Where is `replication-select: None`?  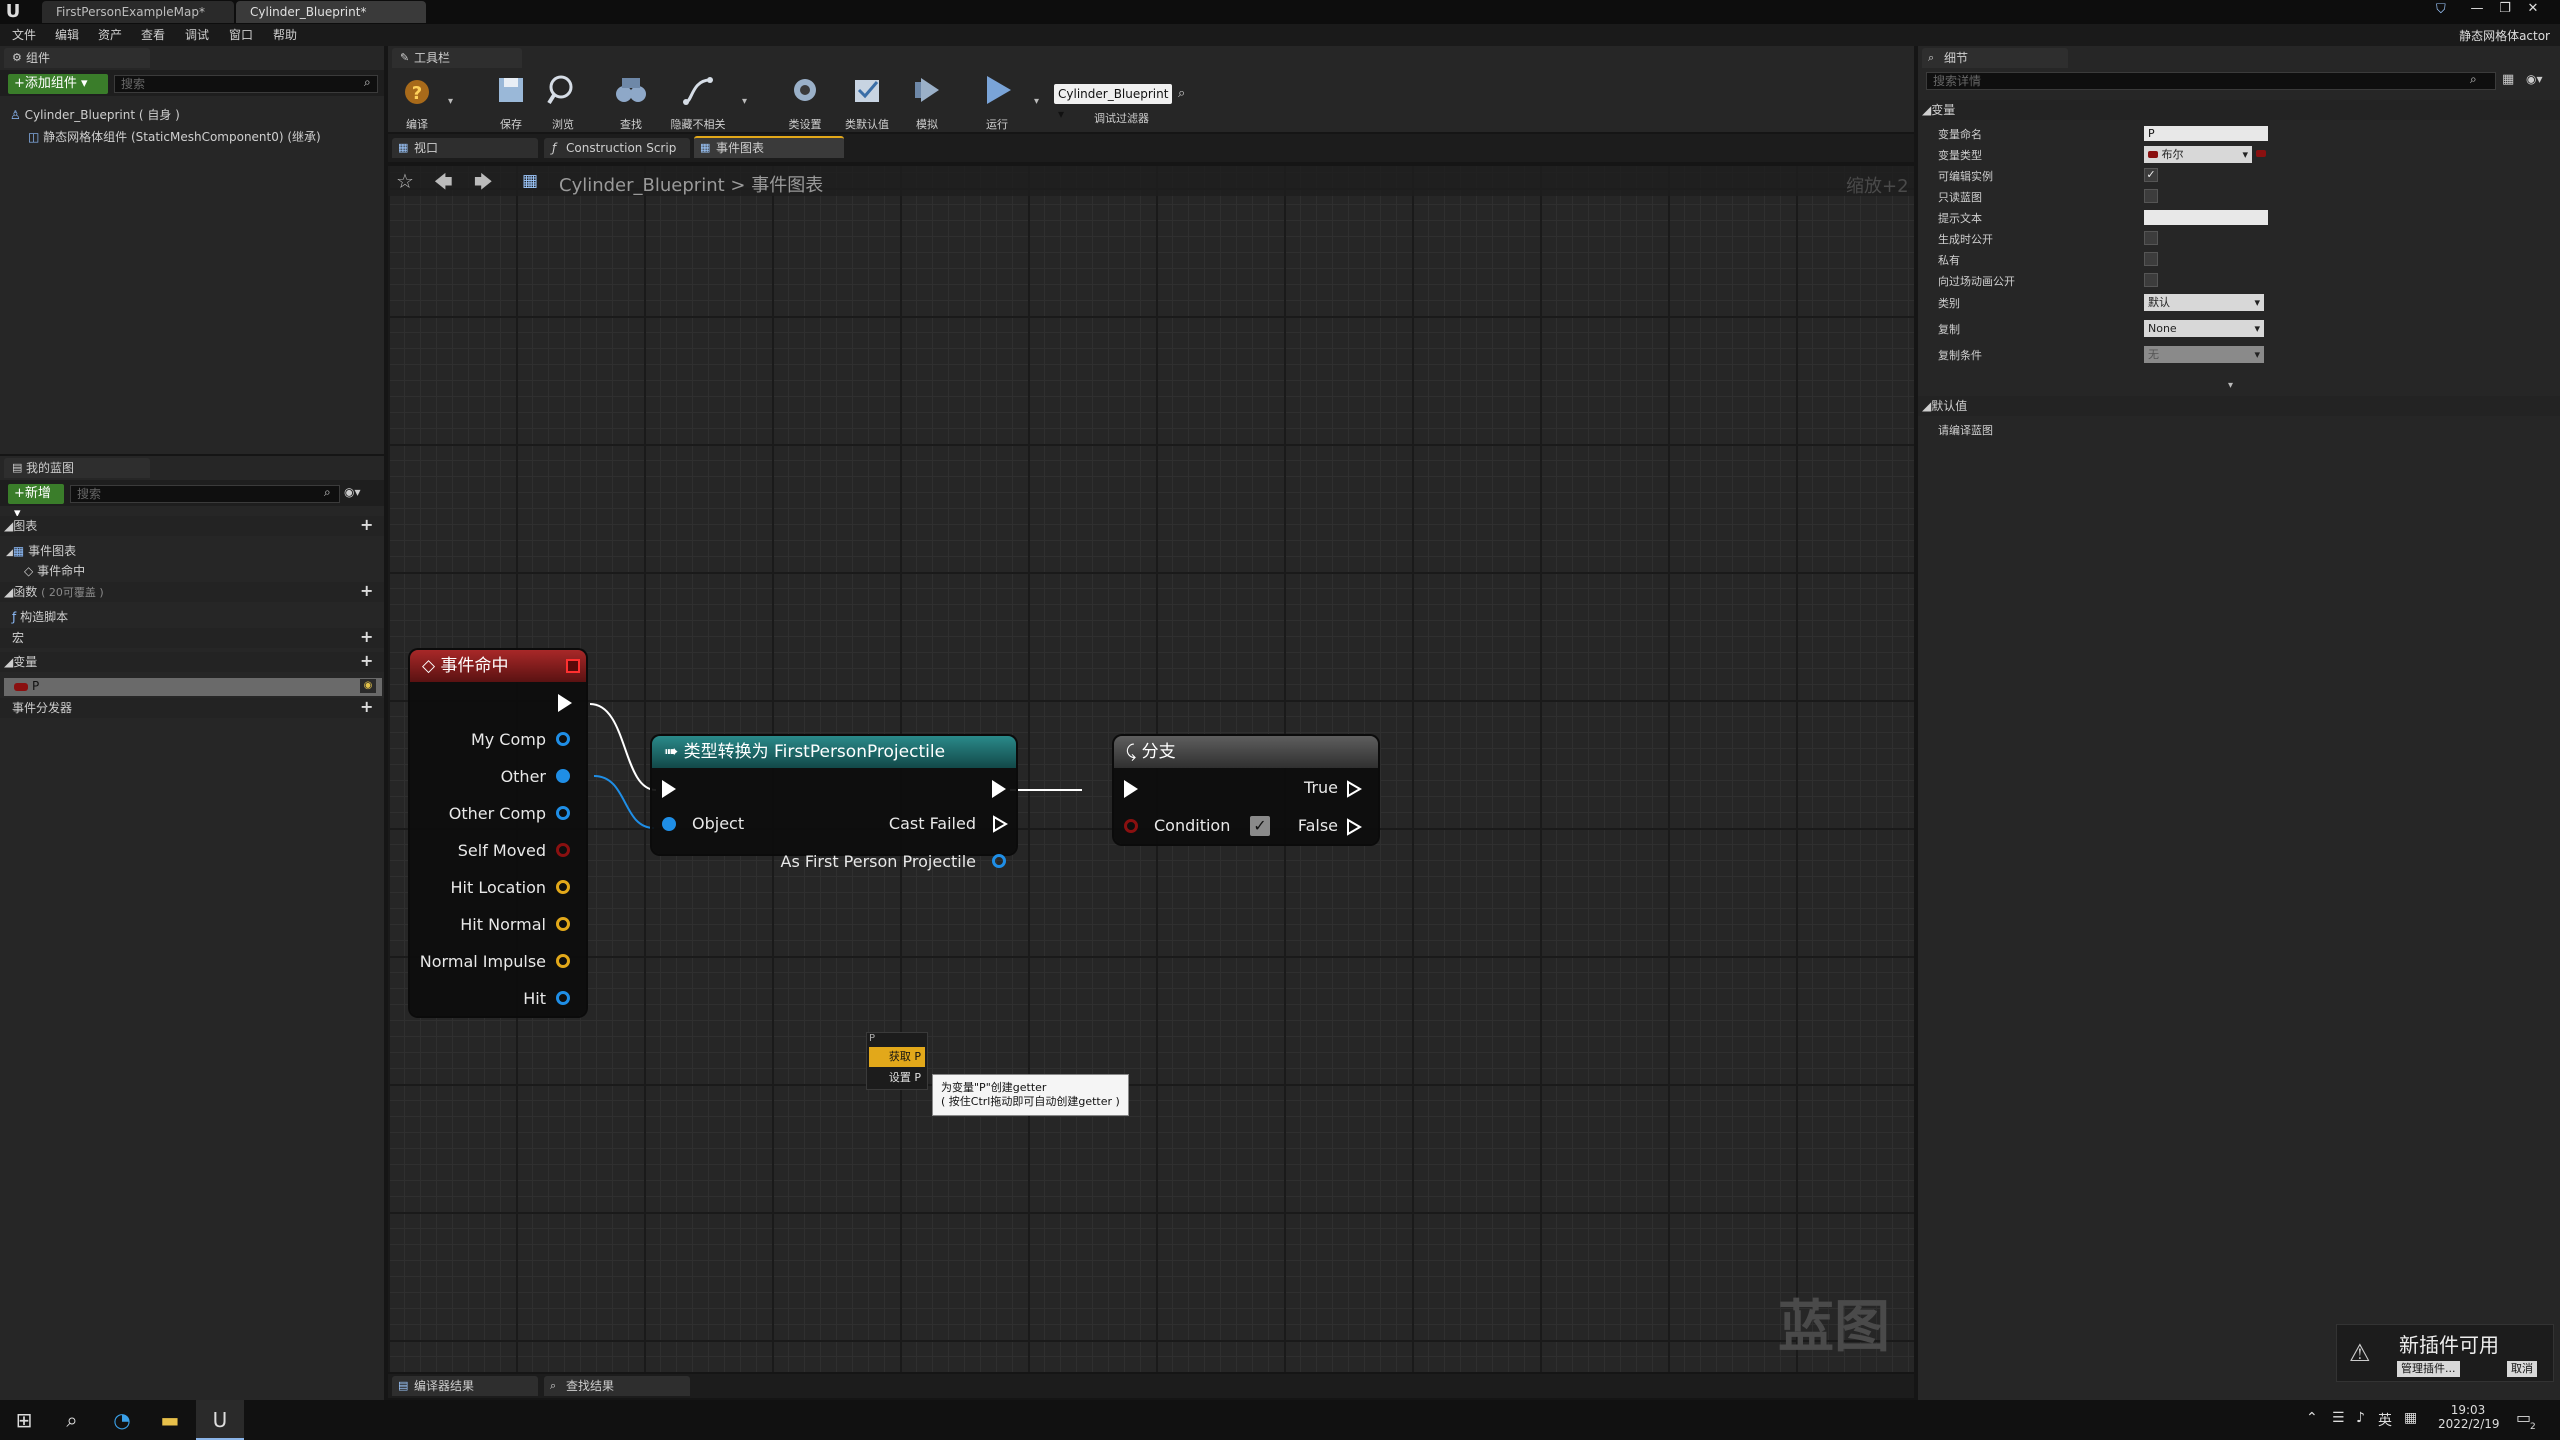 replication-select: None is located at coordinates (2204, 328).